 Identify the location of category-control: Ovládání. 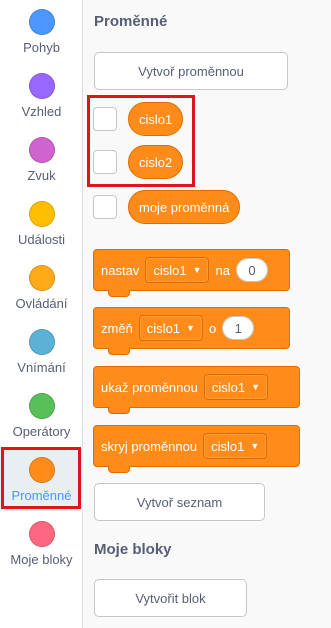
(41, 287).